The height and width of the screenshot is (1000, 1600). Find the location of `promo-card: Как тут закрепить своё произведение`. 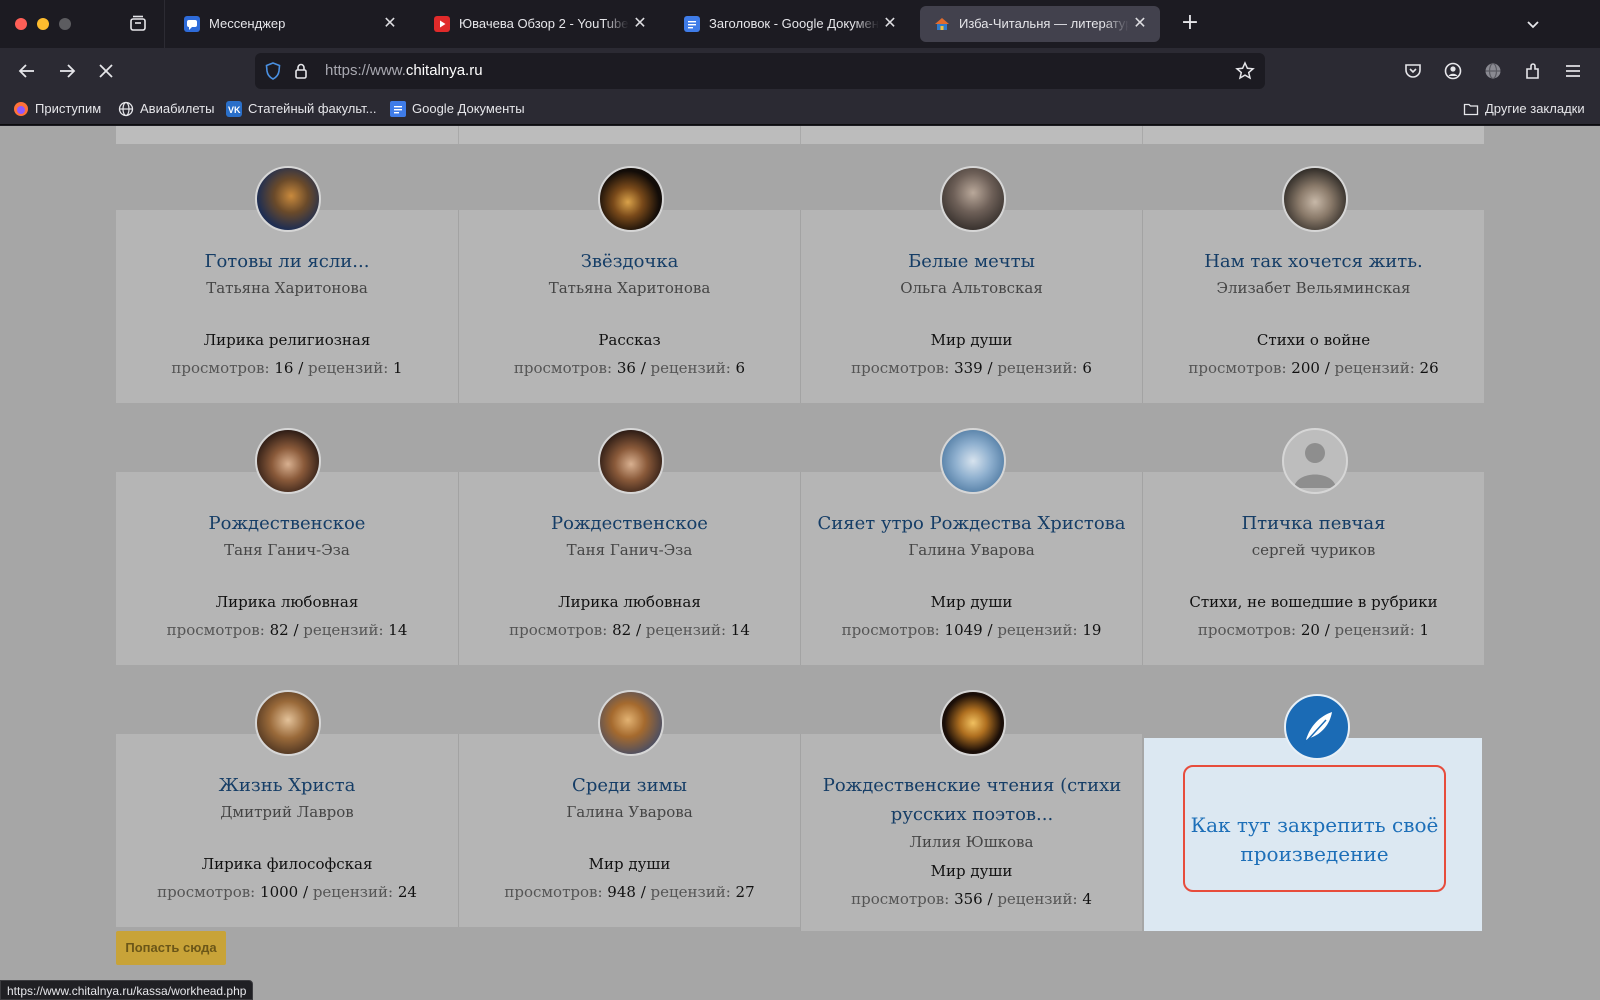

promo-card: Как тут закрепить своё произведение is located at coordinates (1313, 812).